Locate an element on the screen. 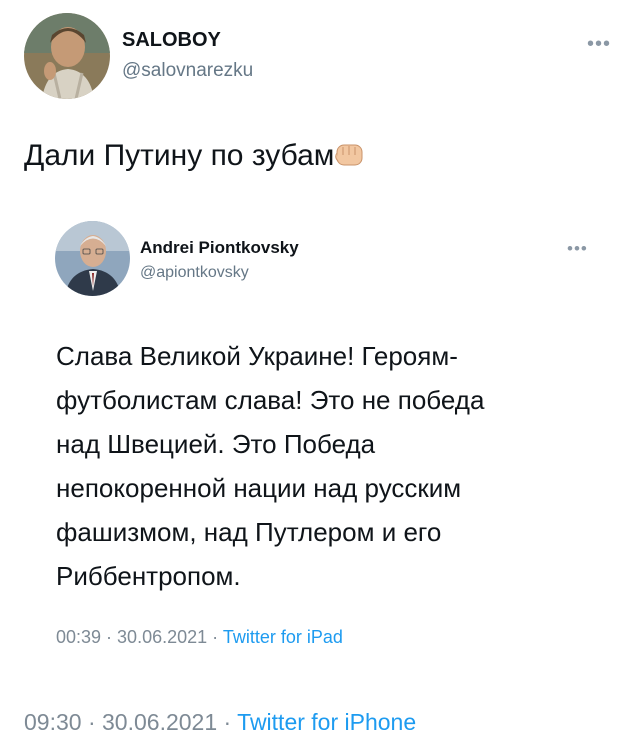 The width and height of the screenshot is (640, 755). quoted-tweet-meta: 00:39 · 30.06.2021 · Twitter for iPad is located at coordinates (199, 637).